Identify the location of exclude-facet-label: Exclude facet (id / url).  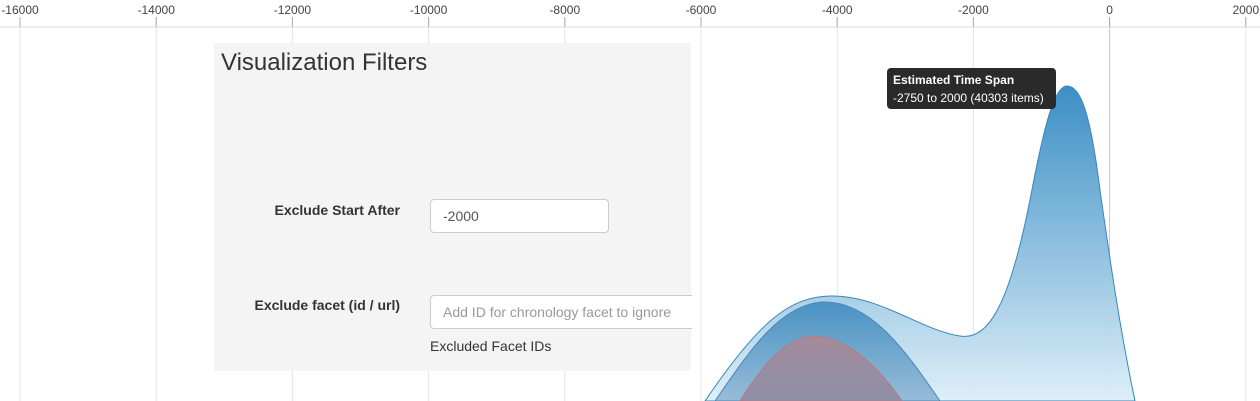
(327, 305).